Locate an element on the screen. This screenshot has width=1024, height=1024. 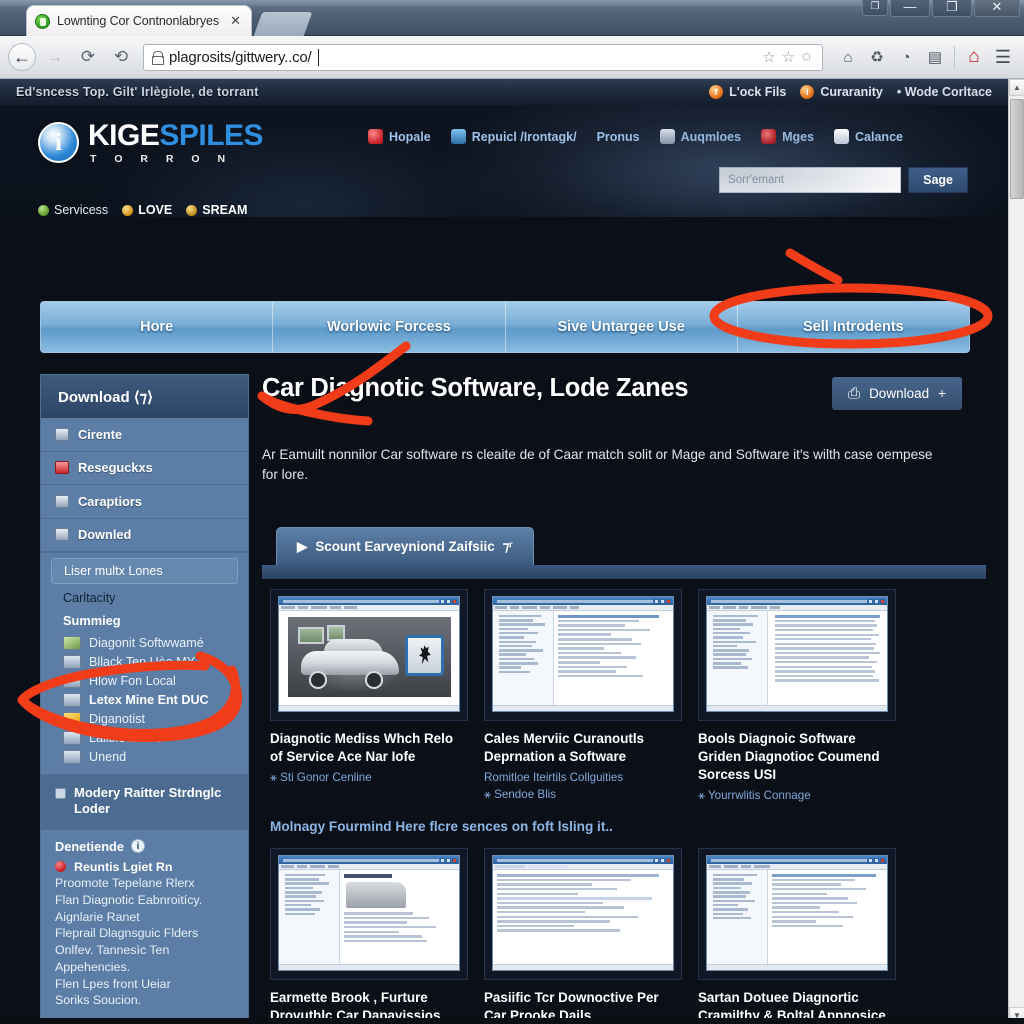
header-nav-item-hopale: Hopale is located at coordinates (399, 136).